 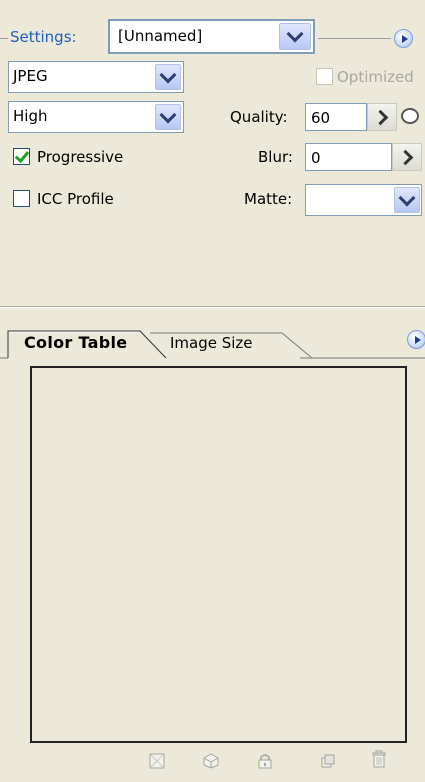 I want to click on progressive-checkbox, so click(x=21, y=156).